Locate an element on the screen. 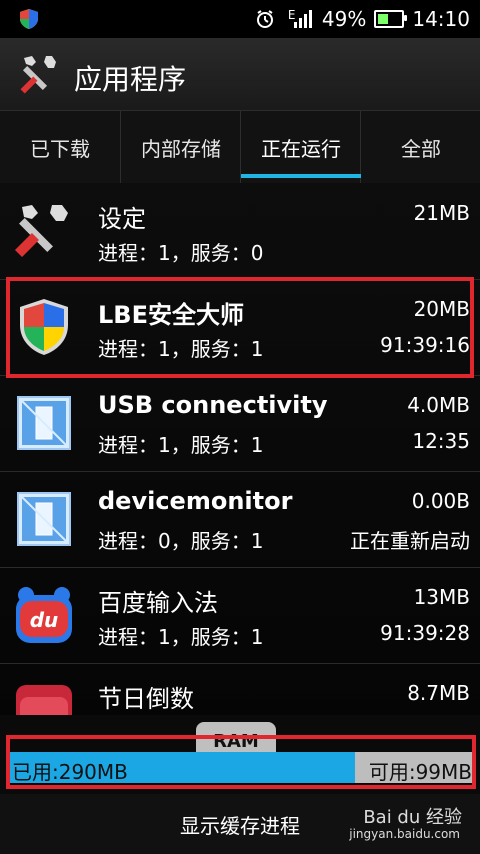 The height and width of the screenshot is (854, 480). baidu-watermark: Bai du 经验 jingyan.baidu.com is located at coordinates (390, 824).